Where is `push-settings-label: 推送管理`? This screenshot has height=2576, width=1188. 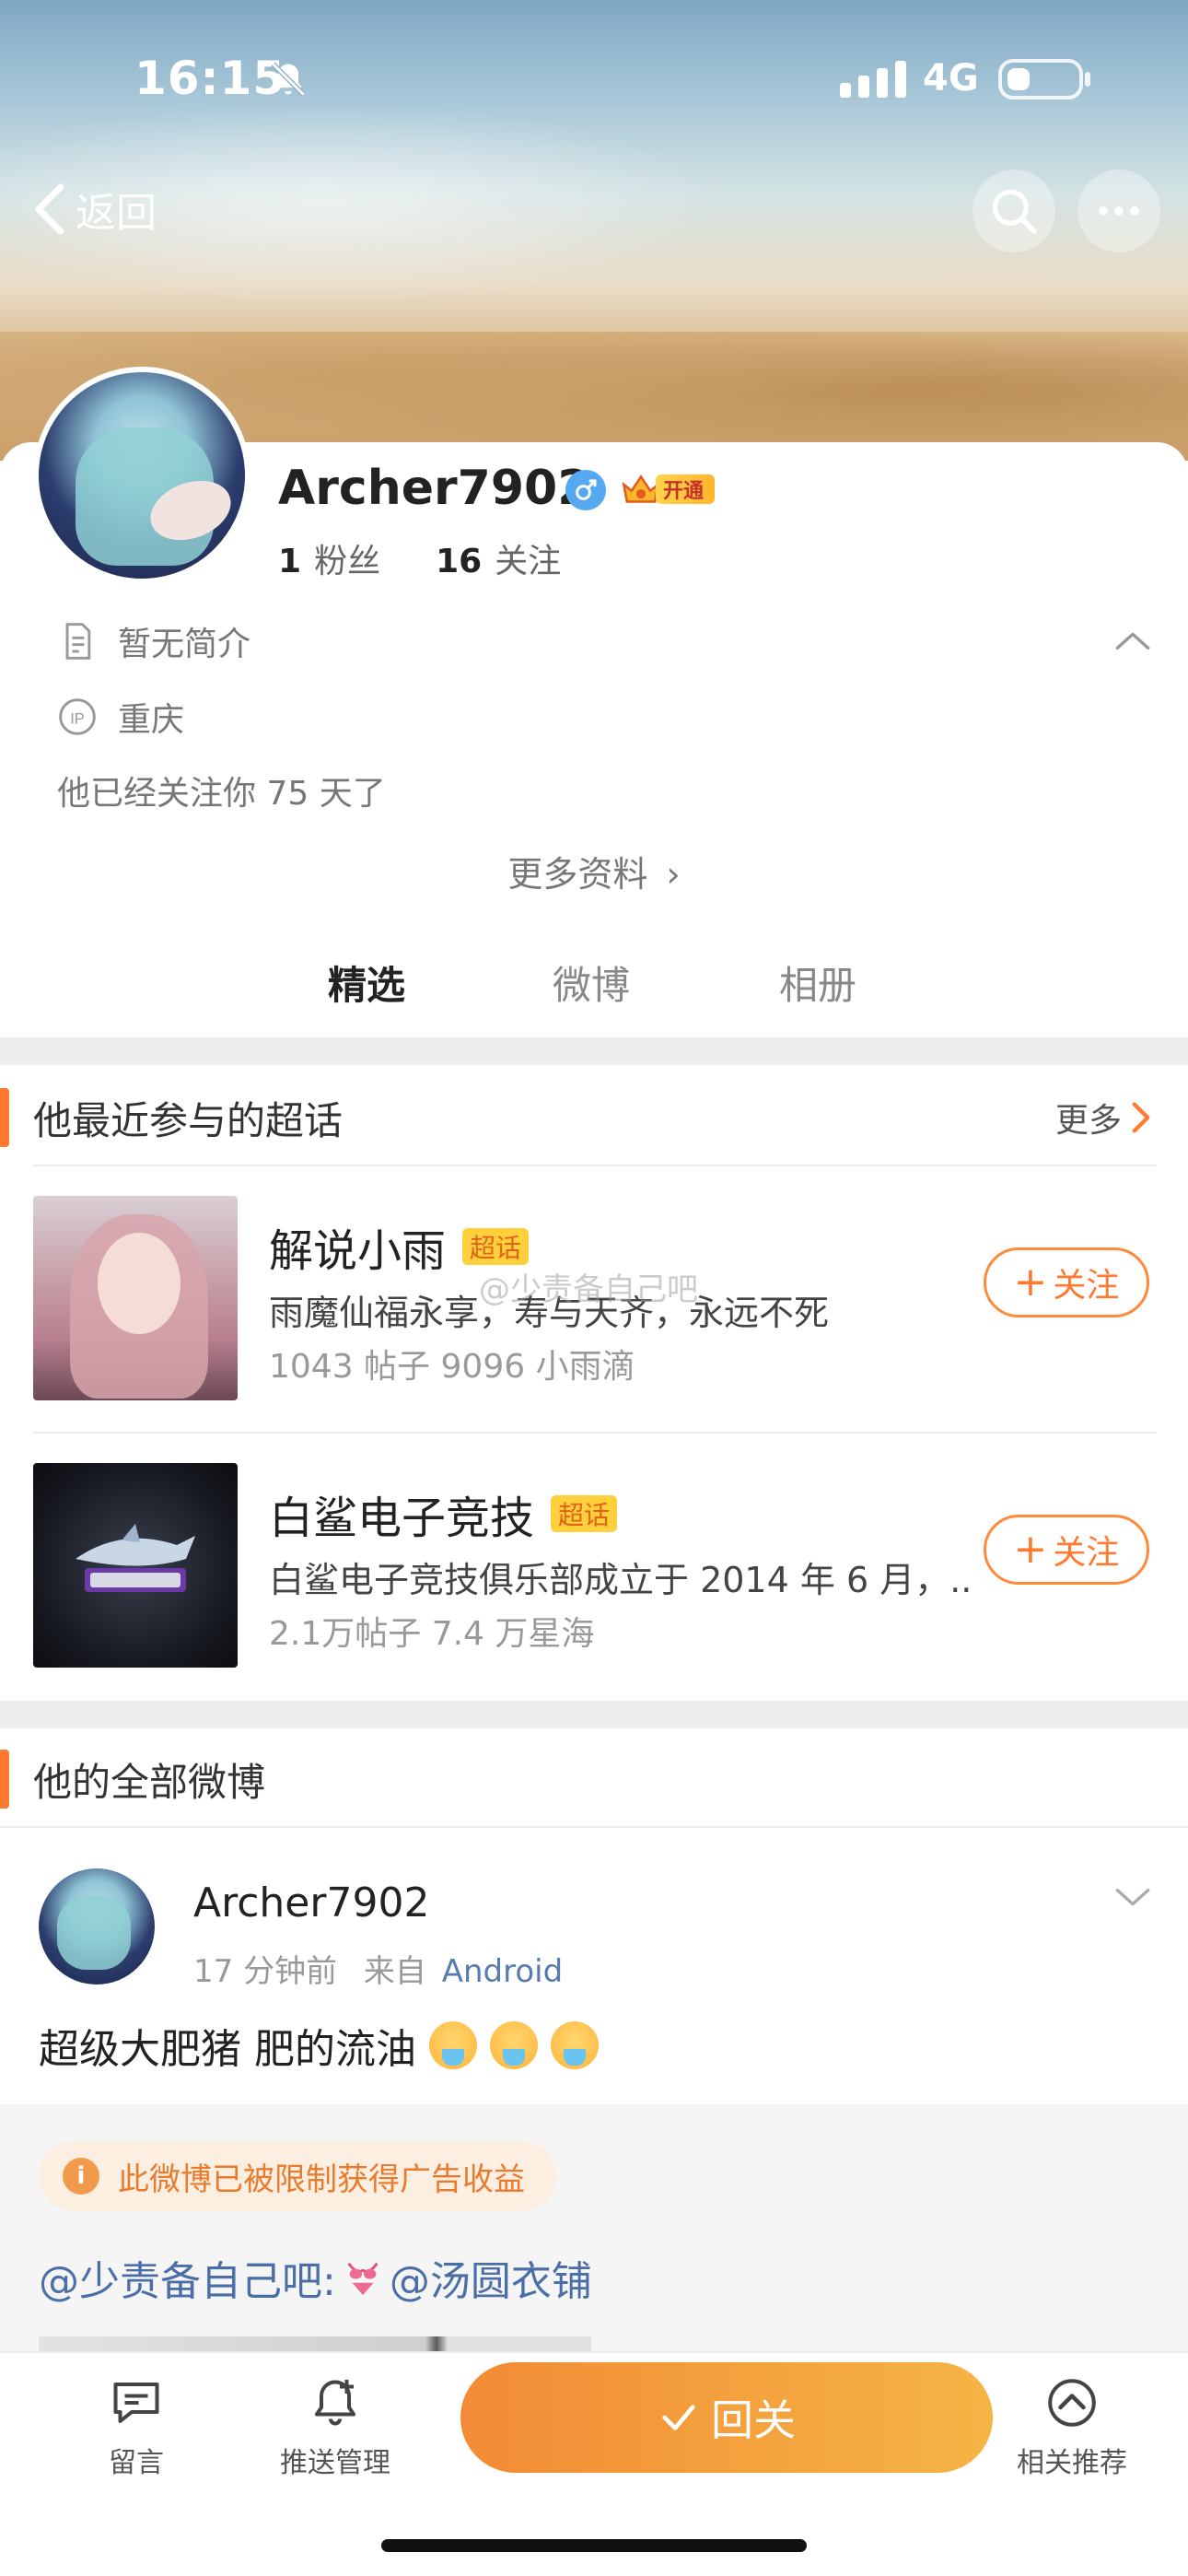
push-settings-label: 推送管理 is located at coordinates (335, 2463).